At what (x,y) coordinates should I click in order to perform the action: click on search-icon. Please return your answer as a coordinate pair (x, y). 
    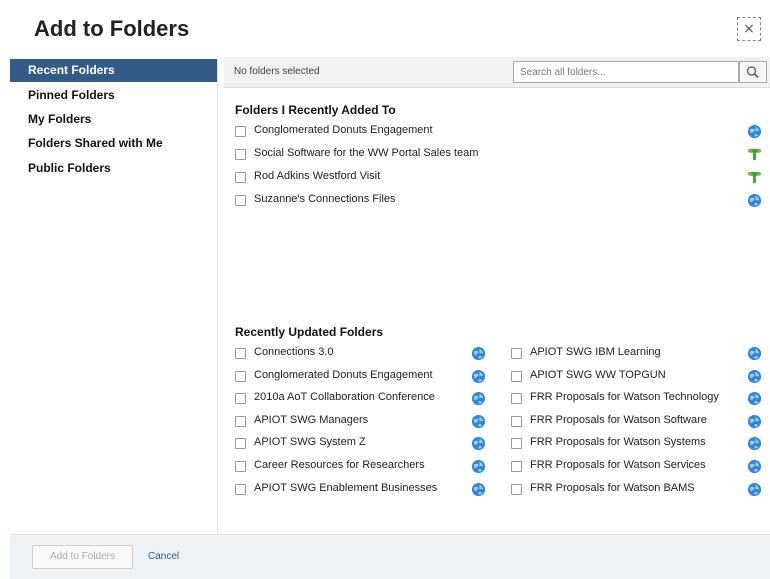
    Looking at the image, I should click on (752, 72).